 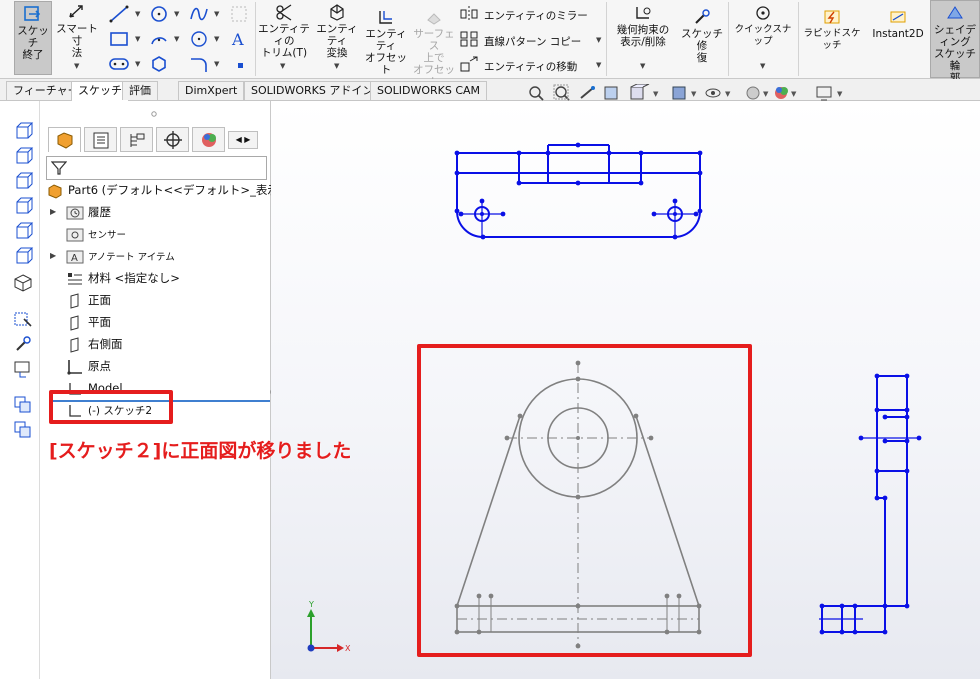 What do you see at coordinates (763, 35) in the screenshot?
I see `quick-snaps-label: クイックスナップ` at bounding box center [763, 35].